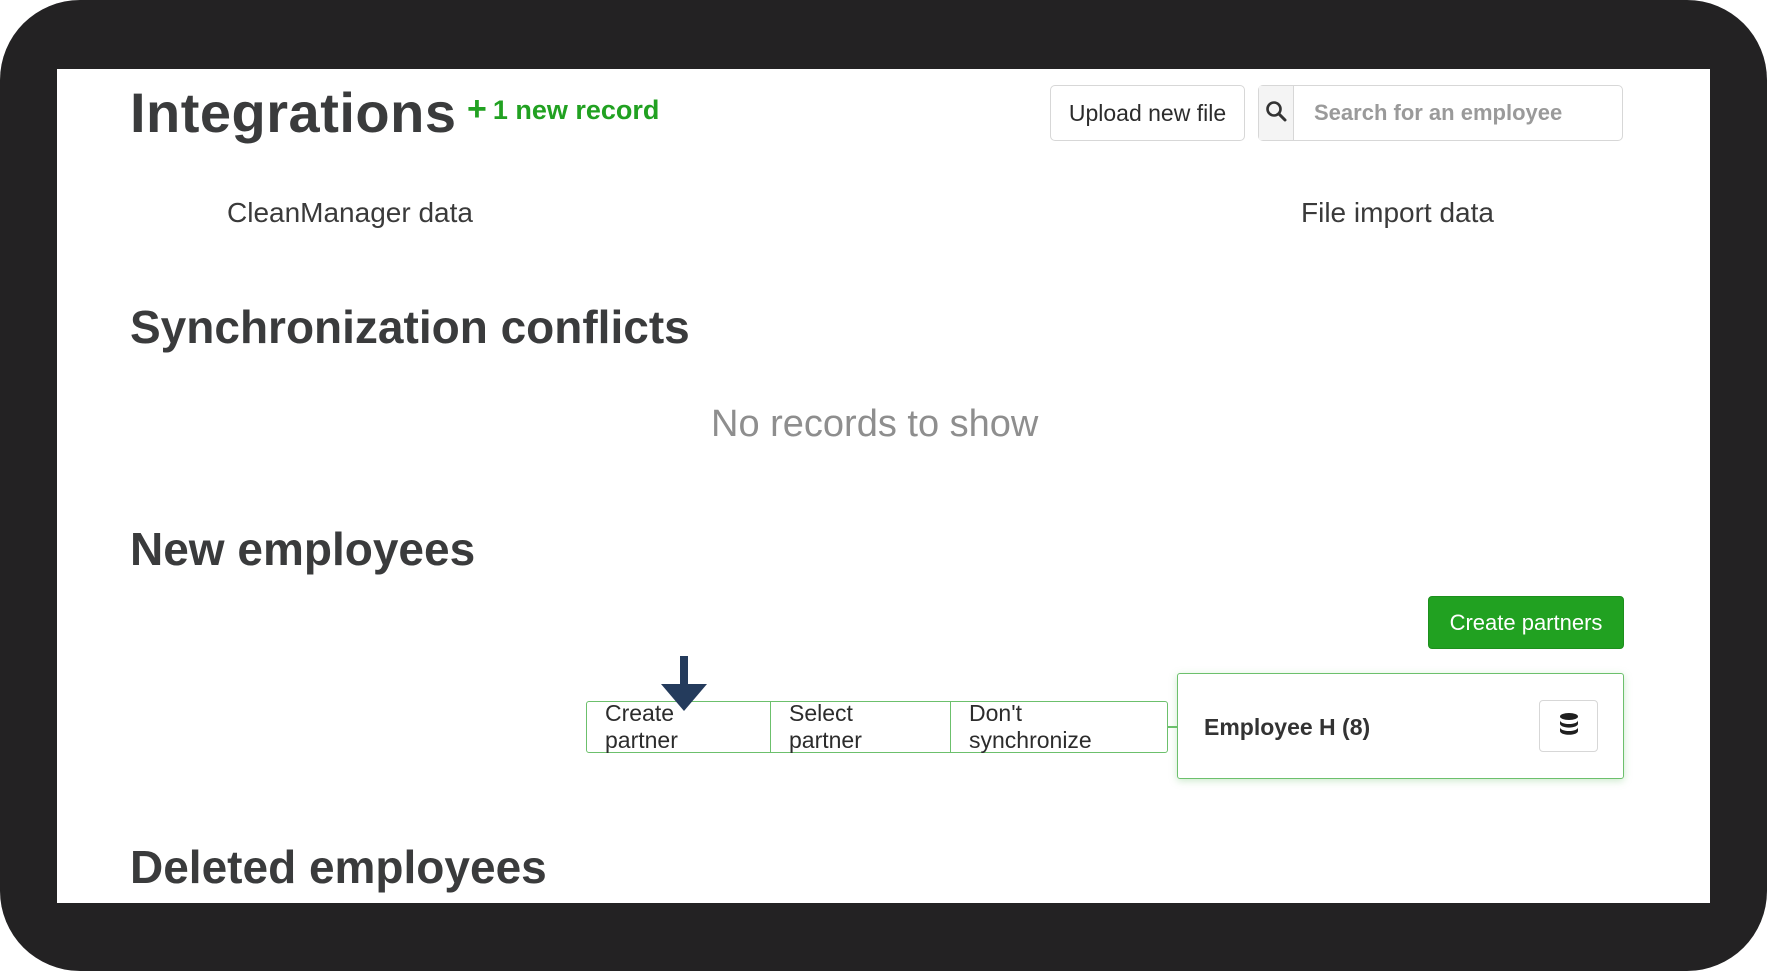 The height and width of the screenshot is (971, 1767). I want to click on employee-search, so click(1440, 113).